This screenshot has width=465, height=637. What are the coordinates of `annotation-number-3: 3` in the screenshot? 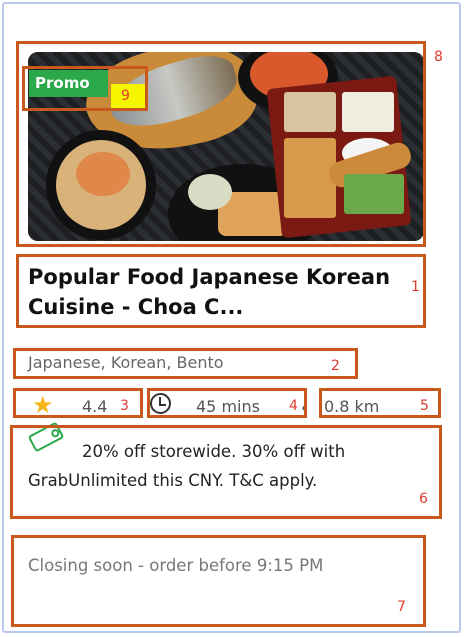 It's located at (124, 406).